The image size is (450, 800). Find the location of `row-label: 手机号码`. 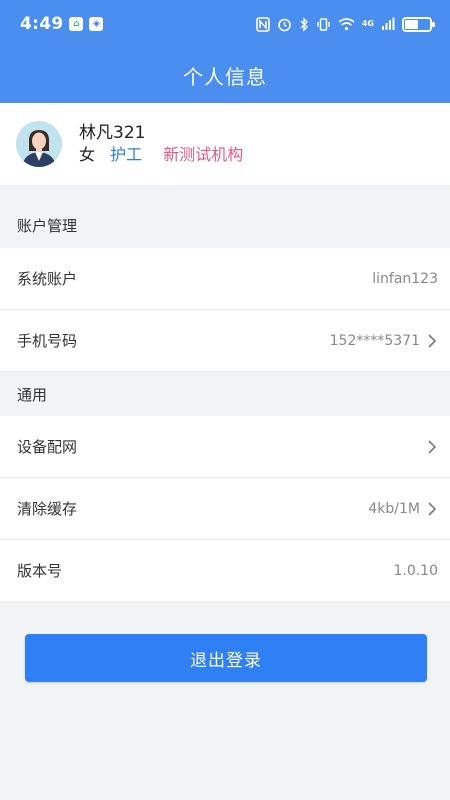

row-label: 手机号码 is located at coordinates (47, 341).